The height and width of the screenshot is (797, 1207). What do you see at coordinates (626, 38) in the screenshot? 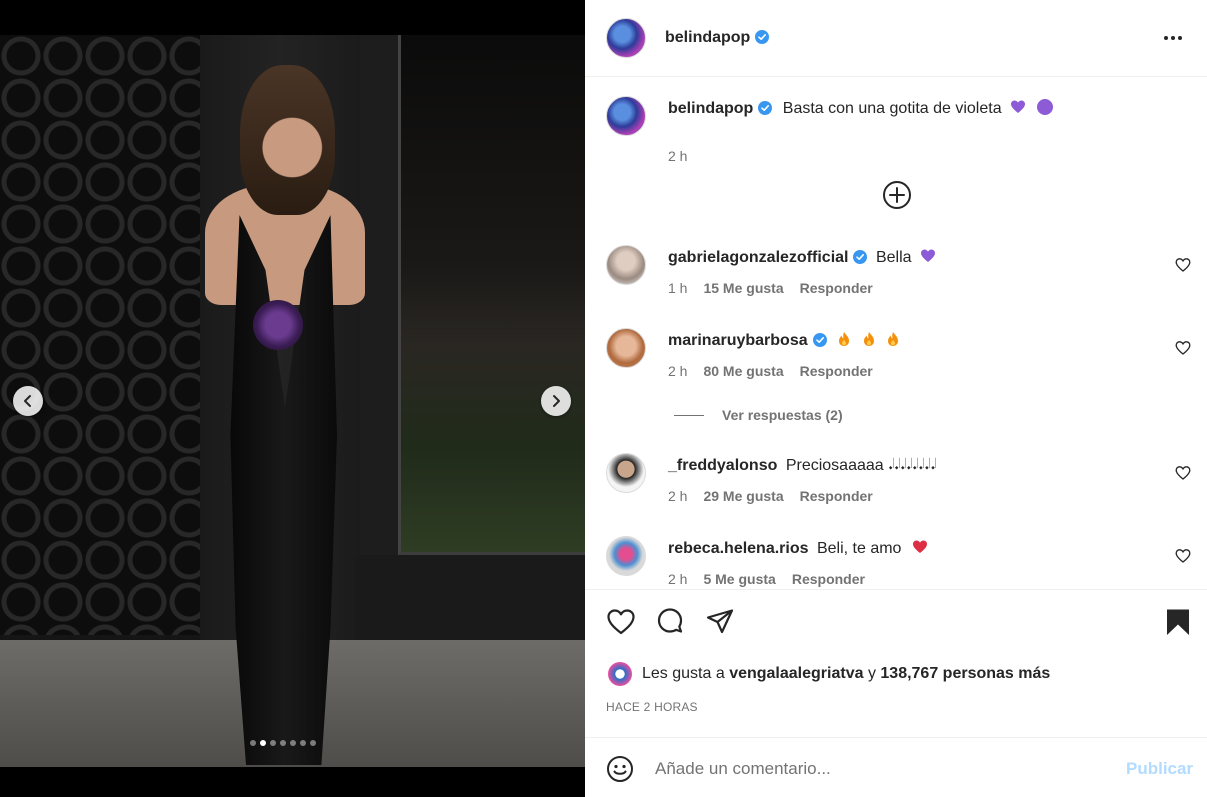
I see `author-avatar` at bounding box center [626, 38].